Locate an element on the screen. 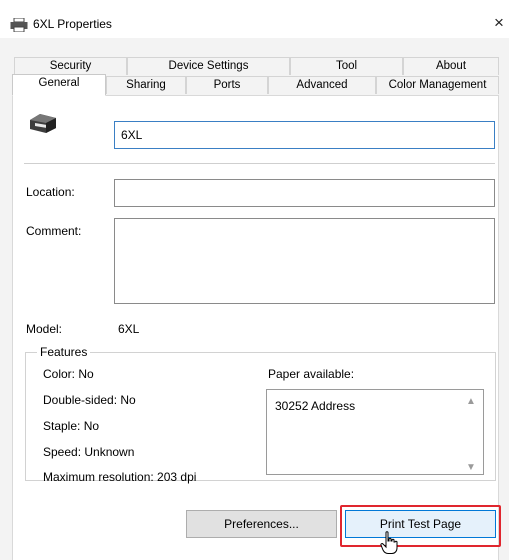  tab-advanced: Advanced is located at coordinates (322, 85).